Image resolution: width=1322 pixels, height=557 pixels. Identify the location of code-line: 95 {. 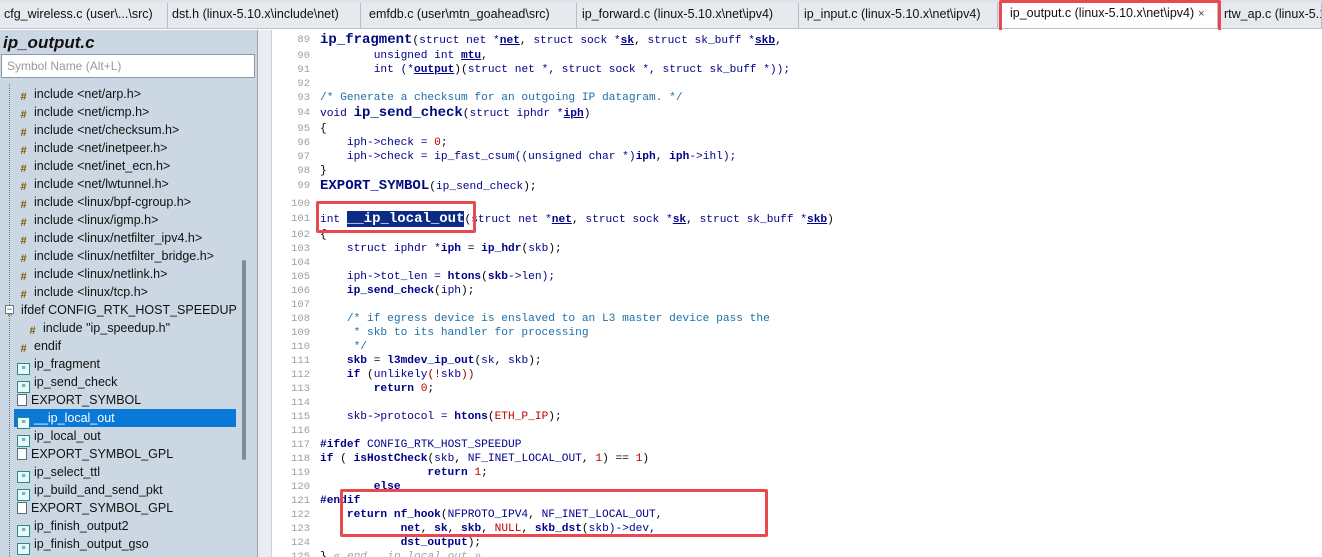
(299, 129).